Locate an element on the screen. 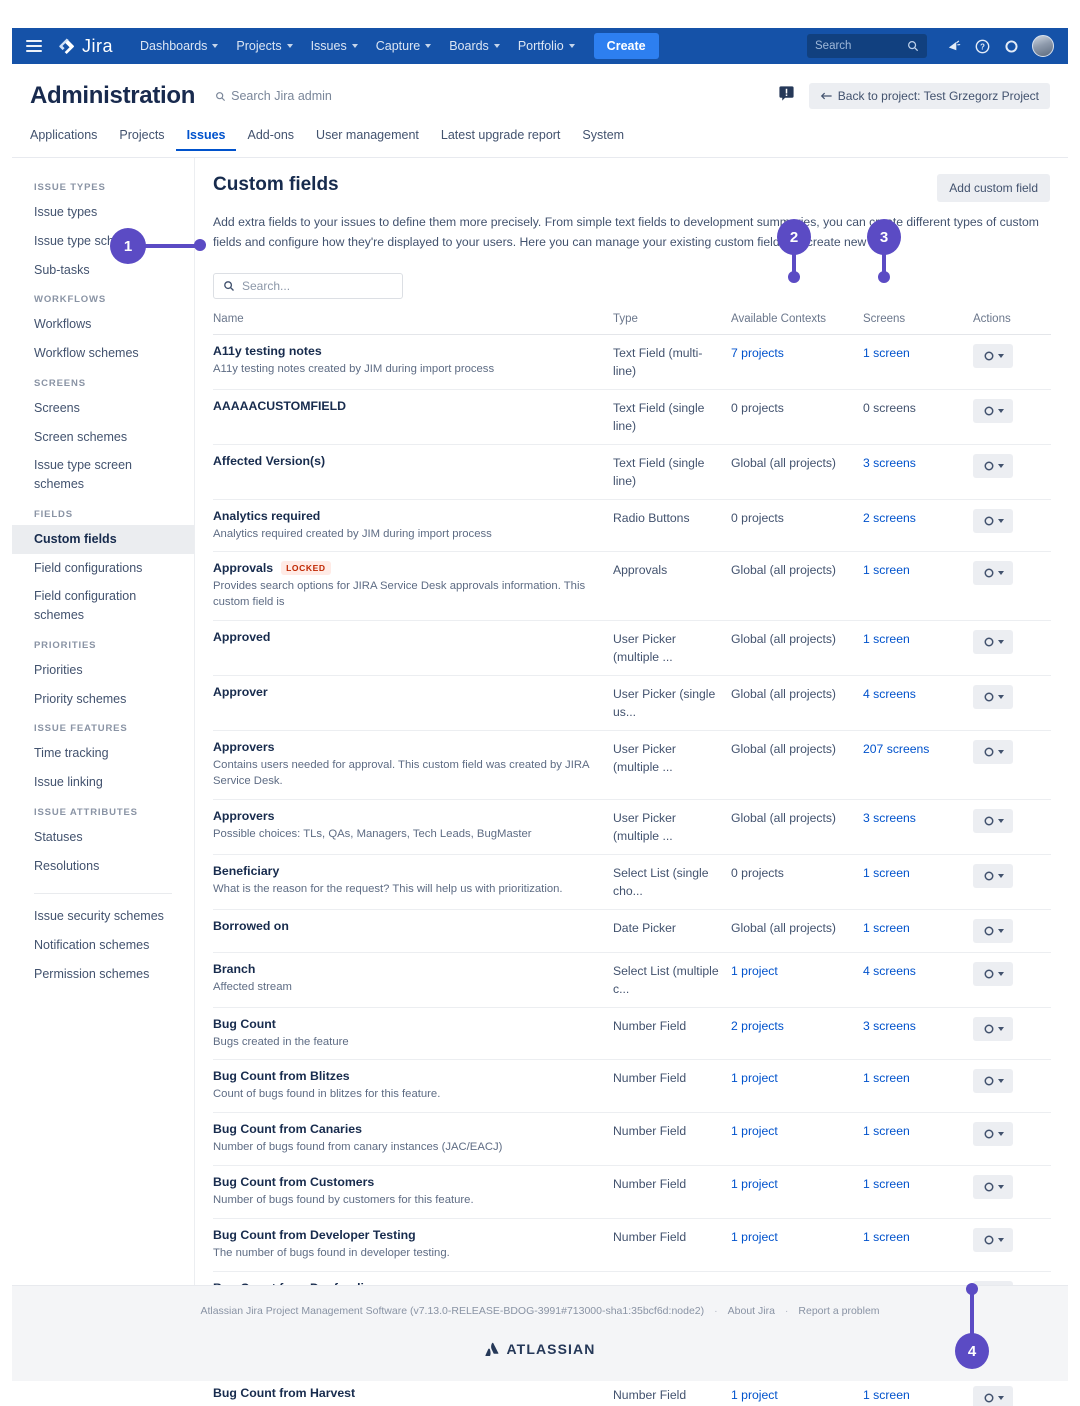  sidebar-item-statuses: Statuses is located at coordinates (103, 837).